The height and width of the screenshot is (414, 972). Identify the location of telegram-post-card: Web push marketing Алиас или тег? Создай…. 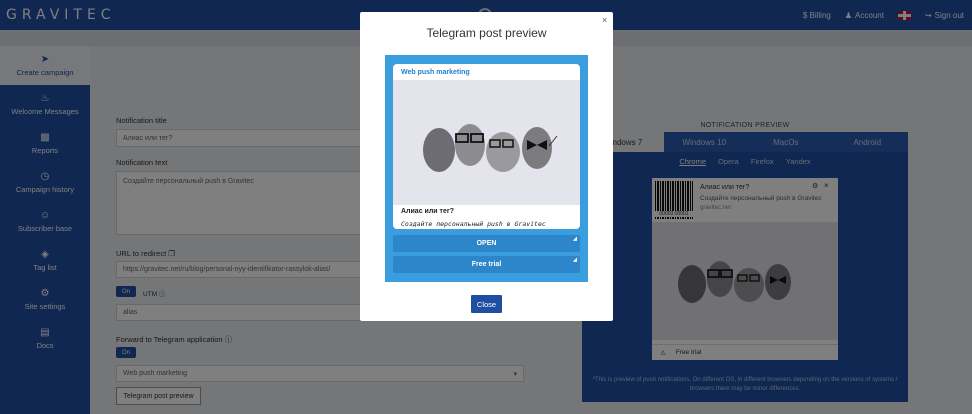
(486, 146).